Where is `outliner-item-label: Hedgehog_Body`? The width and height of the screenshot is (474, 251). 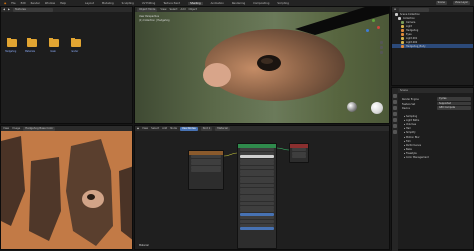 outliner-item-label: Hedgehog_Body is located at coordinates (416, 46).